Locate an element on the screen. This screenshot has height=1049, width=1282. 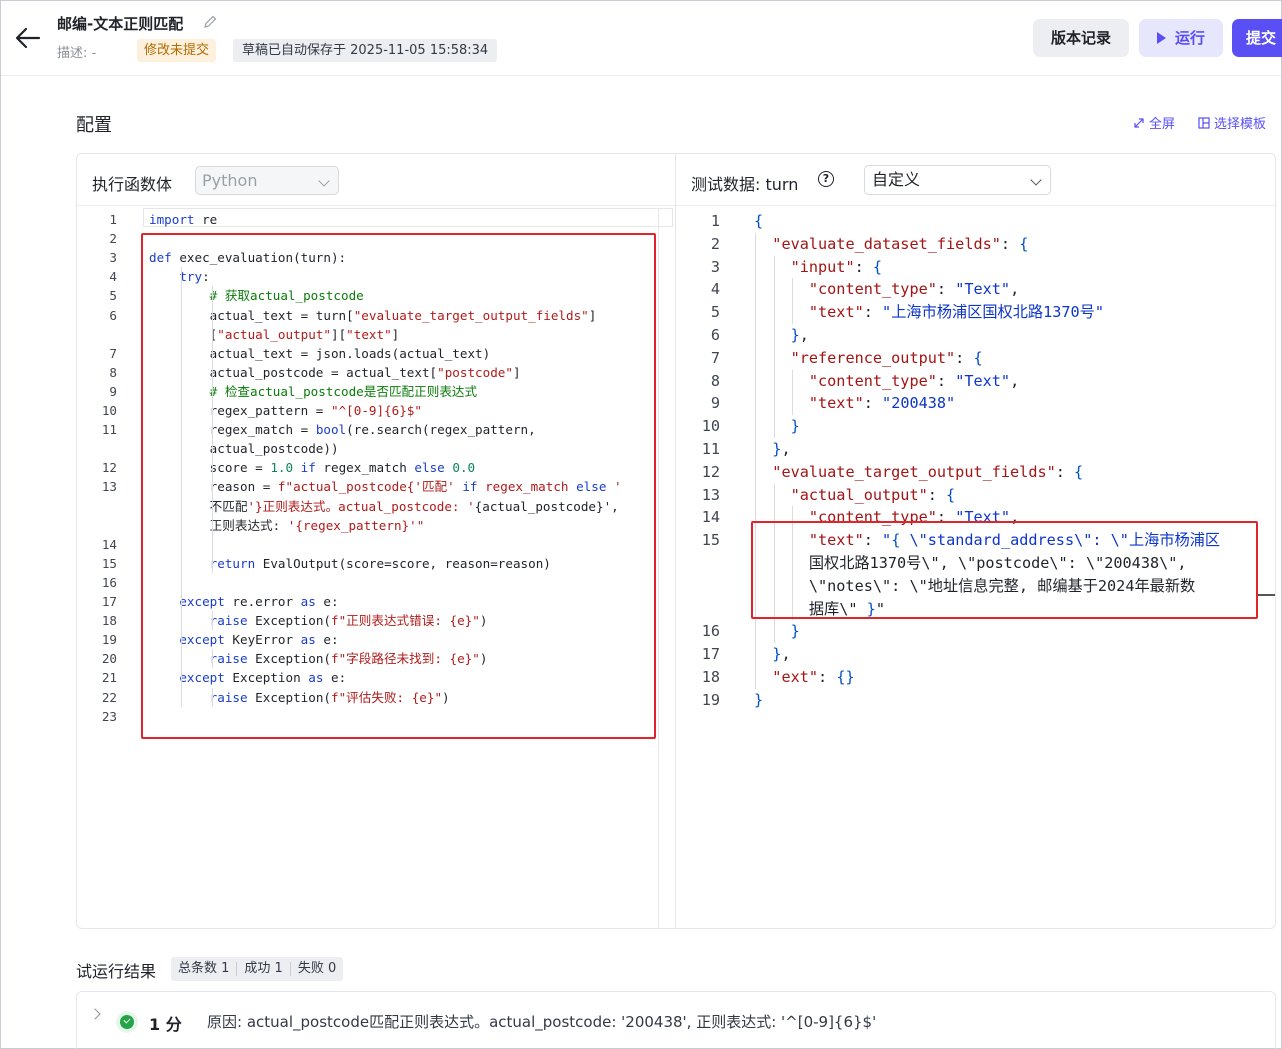
code-line: "text": "200438" is located at coordinates (882, 403).